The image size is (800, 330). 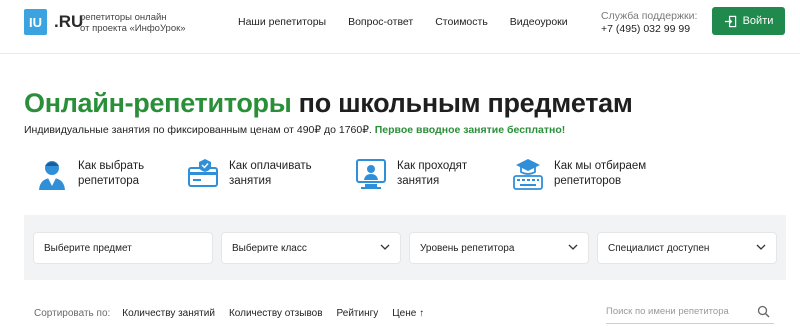 I want to click on info-link-label: Как выбрать репетитора, so click(x=111, y=173).